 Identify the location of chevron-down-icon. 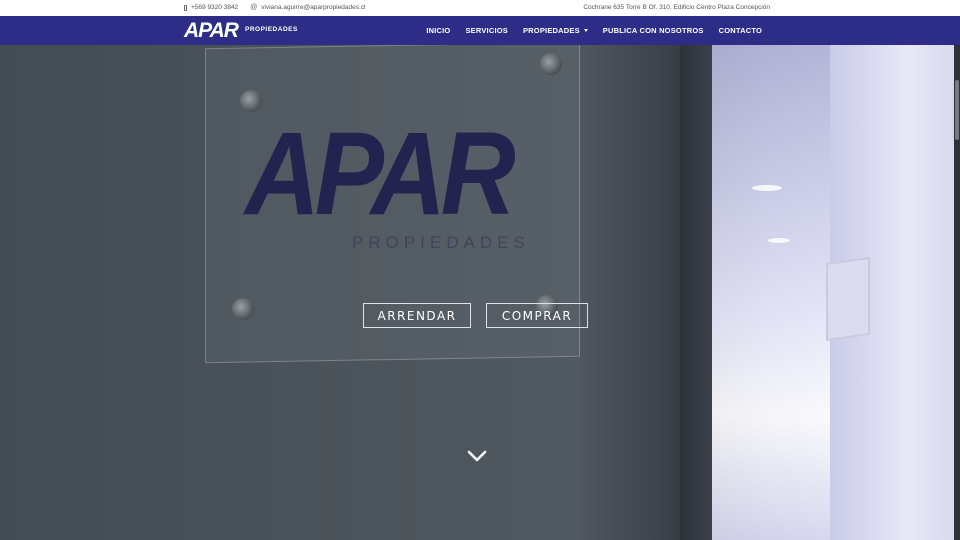
(477, 456).